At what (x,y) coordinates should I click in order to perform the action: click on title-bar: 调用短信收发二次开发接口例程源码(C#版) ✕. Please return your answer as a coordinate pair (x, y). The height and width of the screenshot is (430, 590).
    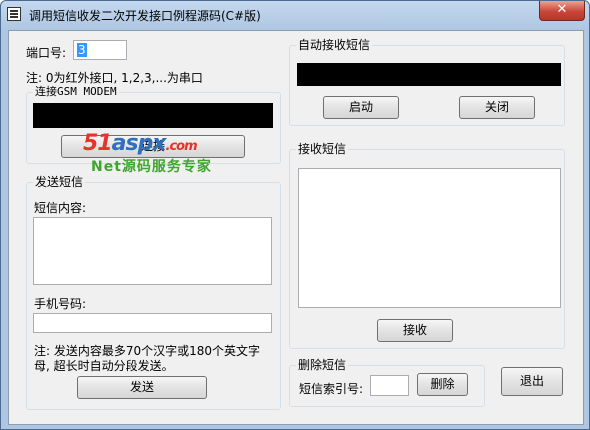
    Looking at the image, I should click on (295, 14).